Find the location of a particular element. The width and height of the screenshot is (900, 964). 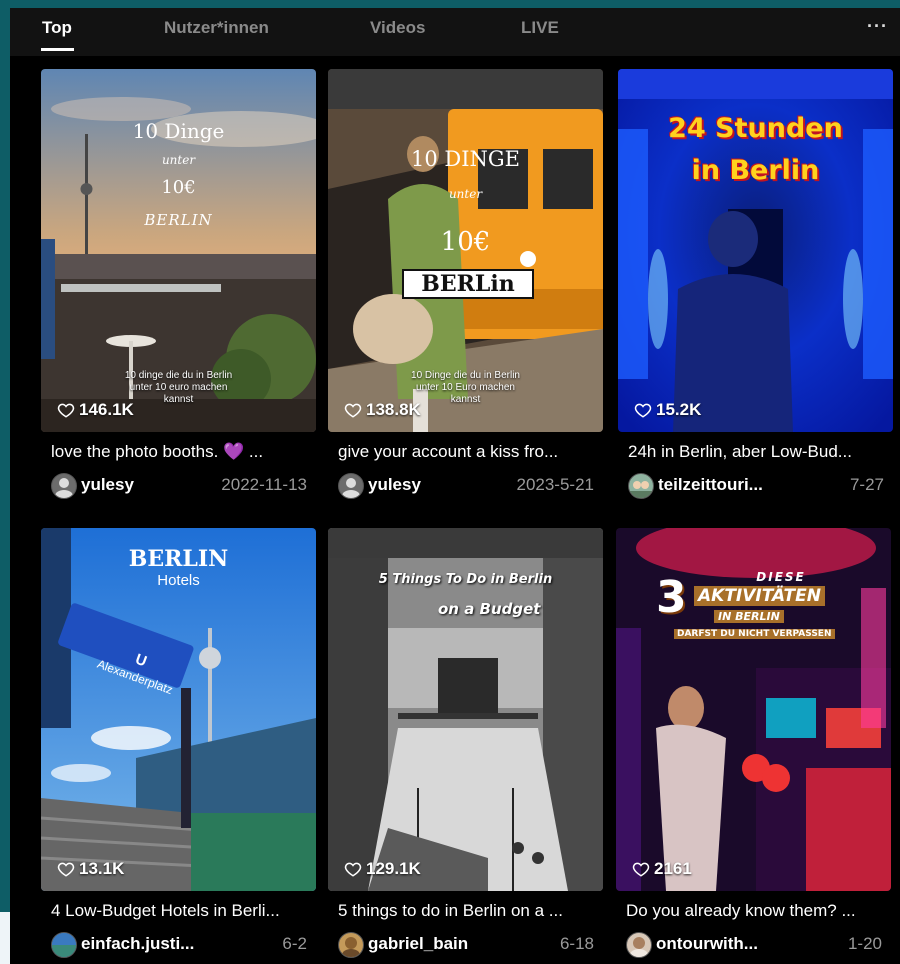

like-count: 146.1K is located at coordinates (95, 410).